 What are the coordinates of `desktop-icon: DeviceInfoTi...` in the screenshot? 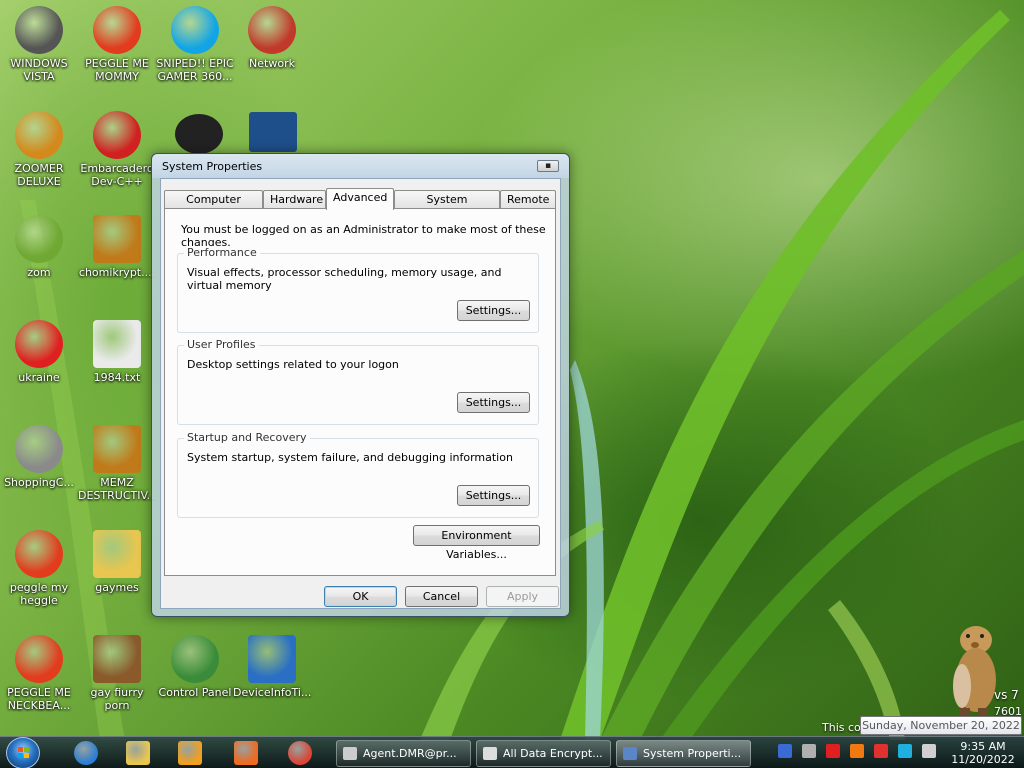 It's located at (272, 667).